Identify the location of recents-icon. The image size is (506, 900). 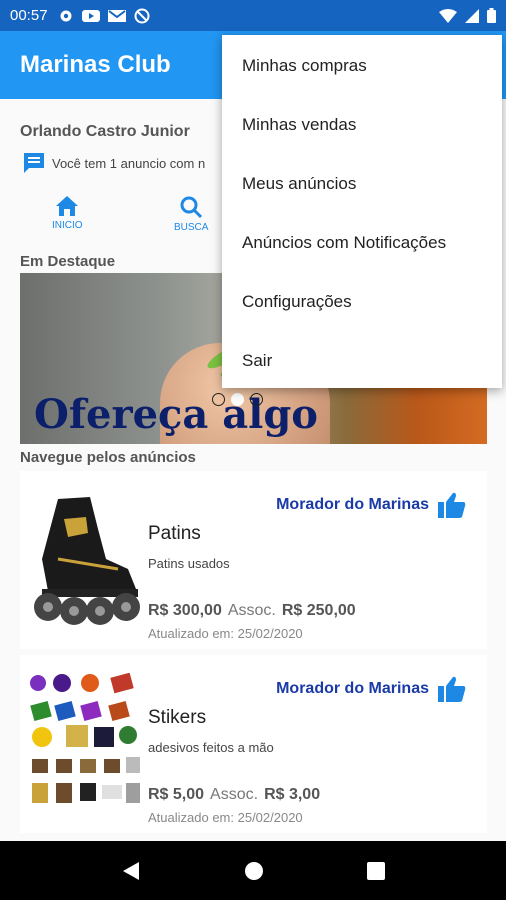
(375, 870).